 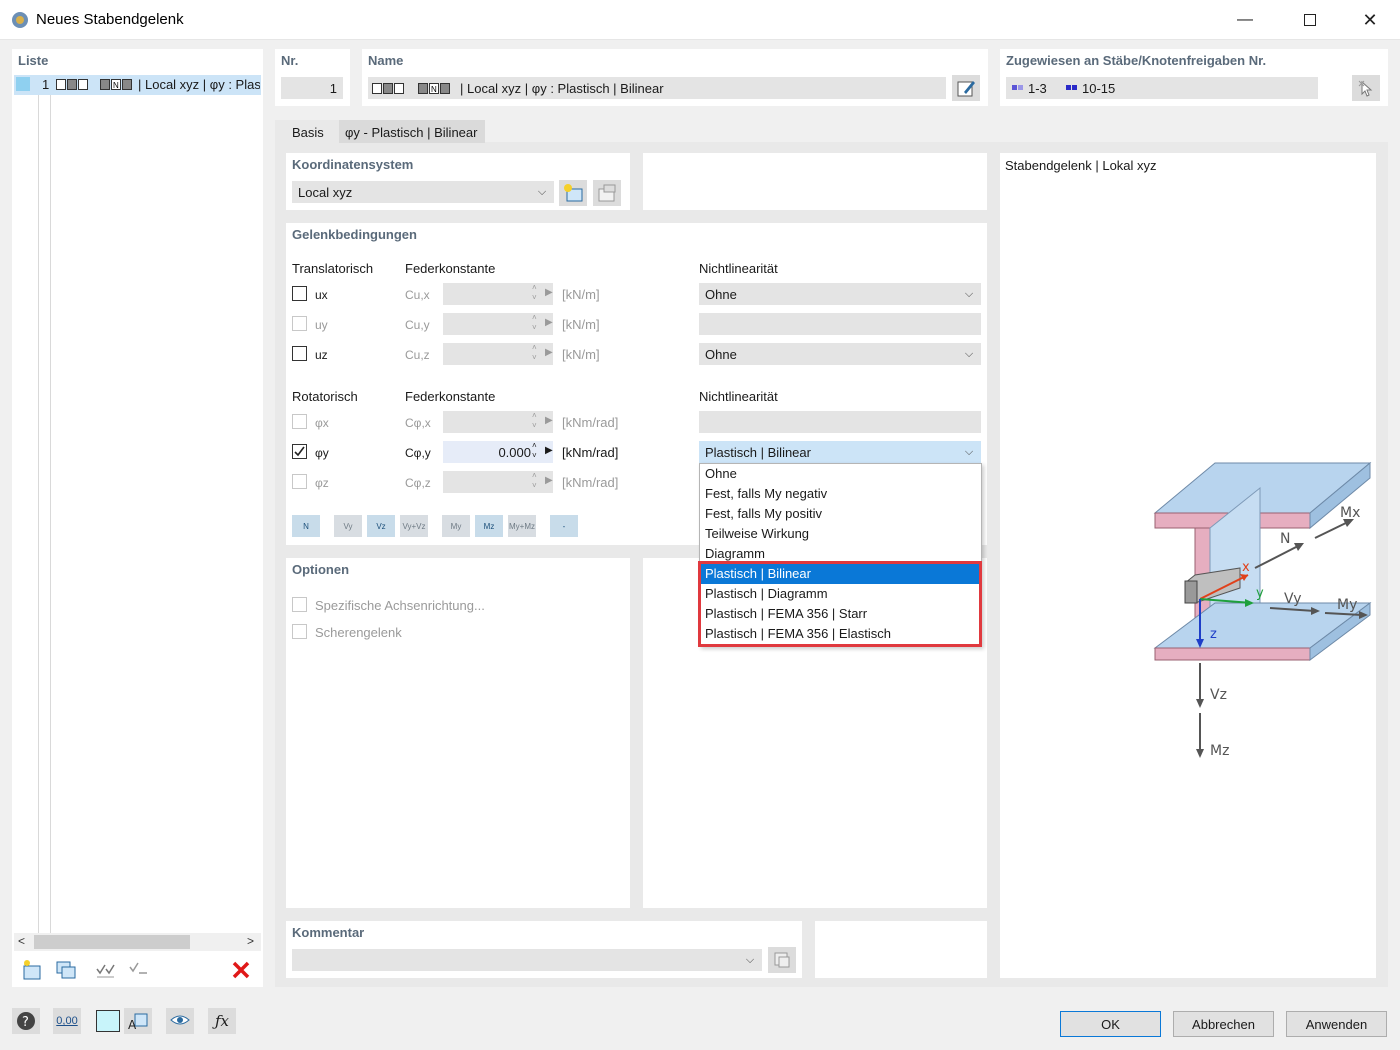 I want to click on coord-select: Local xyz ⌵, so click(x=423, y=192).